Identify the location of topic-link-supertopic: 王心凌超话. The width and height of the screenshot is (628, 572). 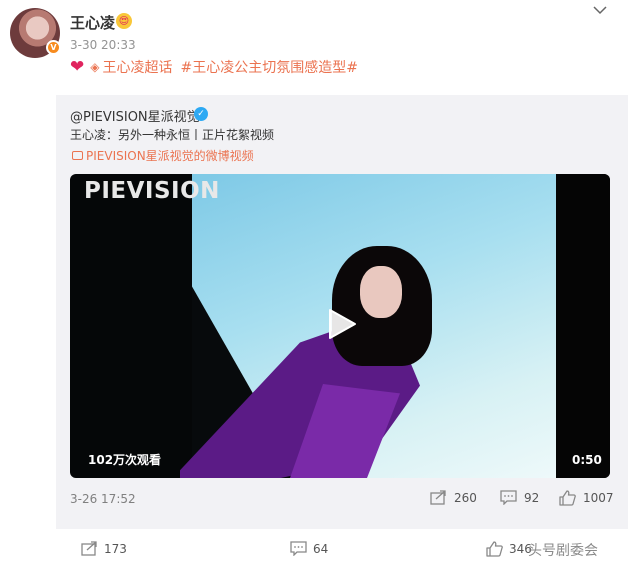
(137, 67).